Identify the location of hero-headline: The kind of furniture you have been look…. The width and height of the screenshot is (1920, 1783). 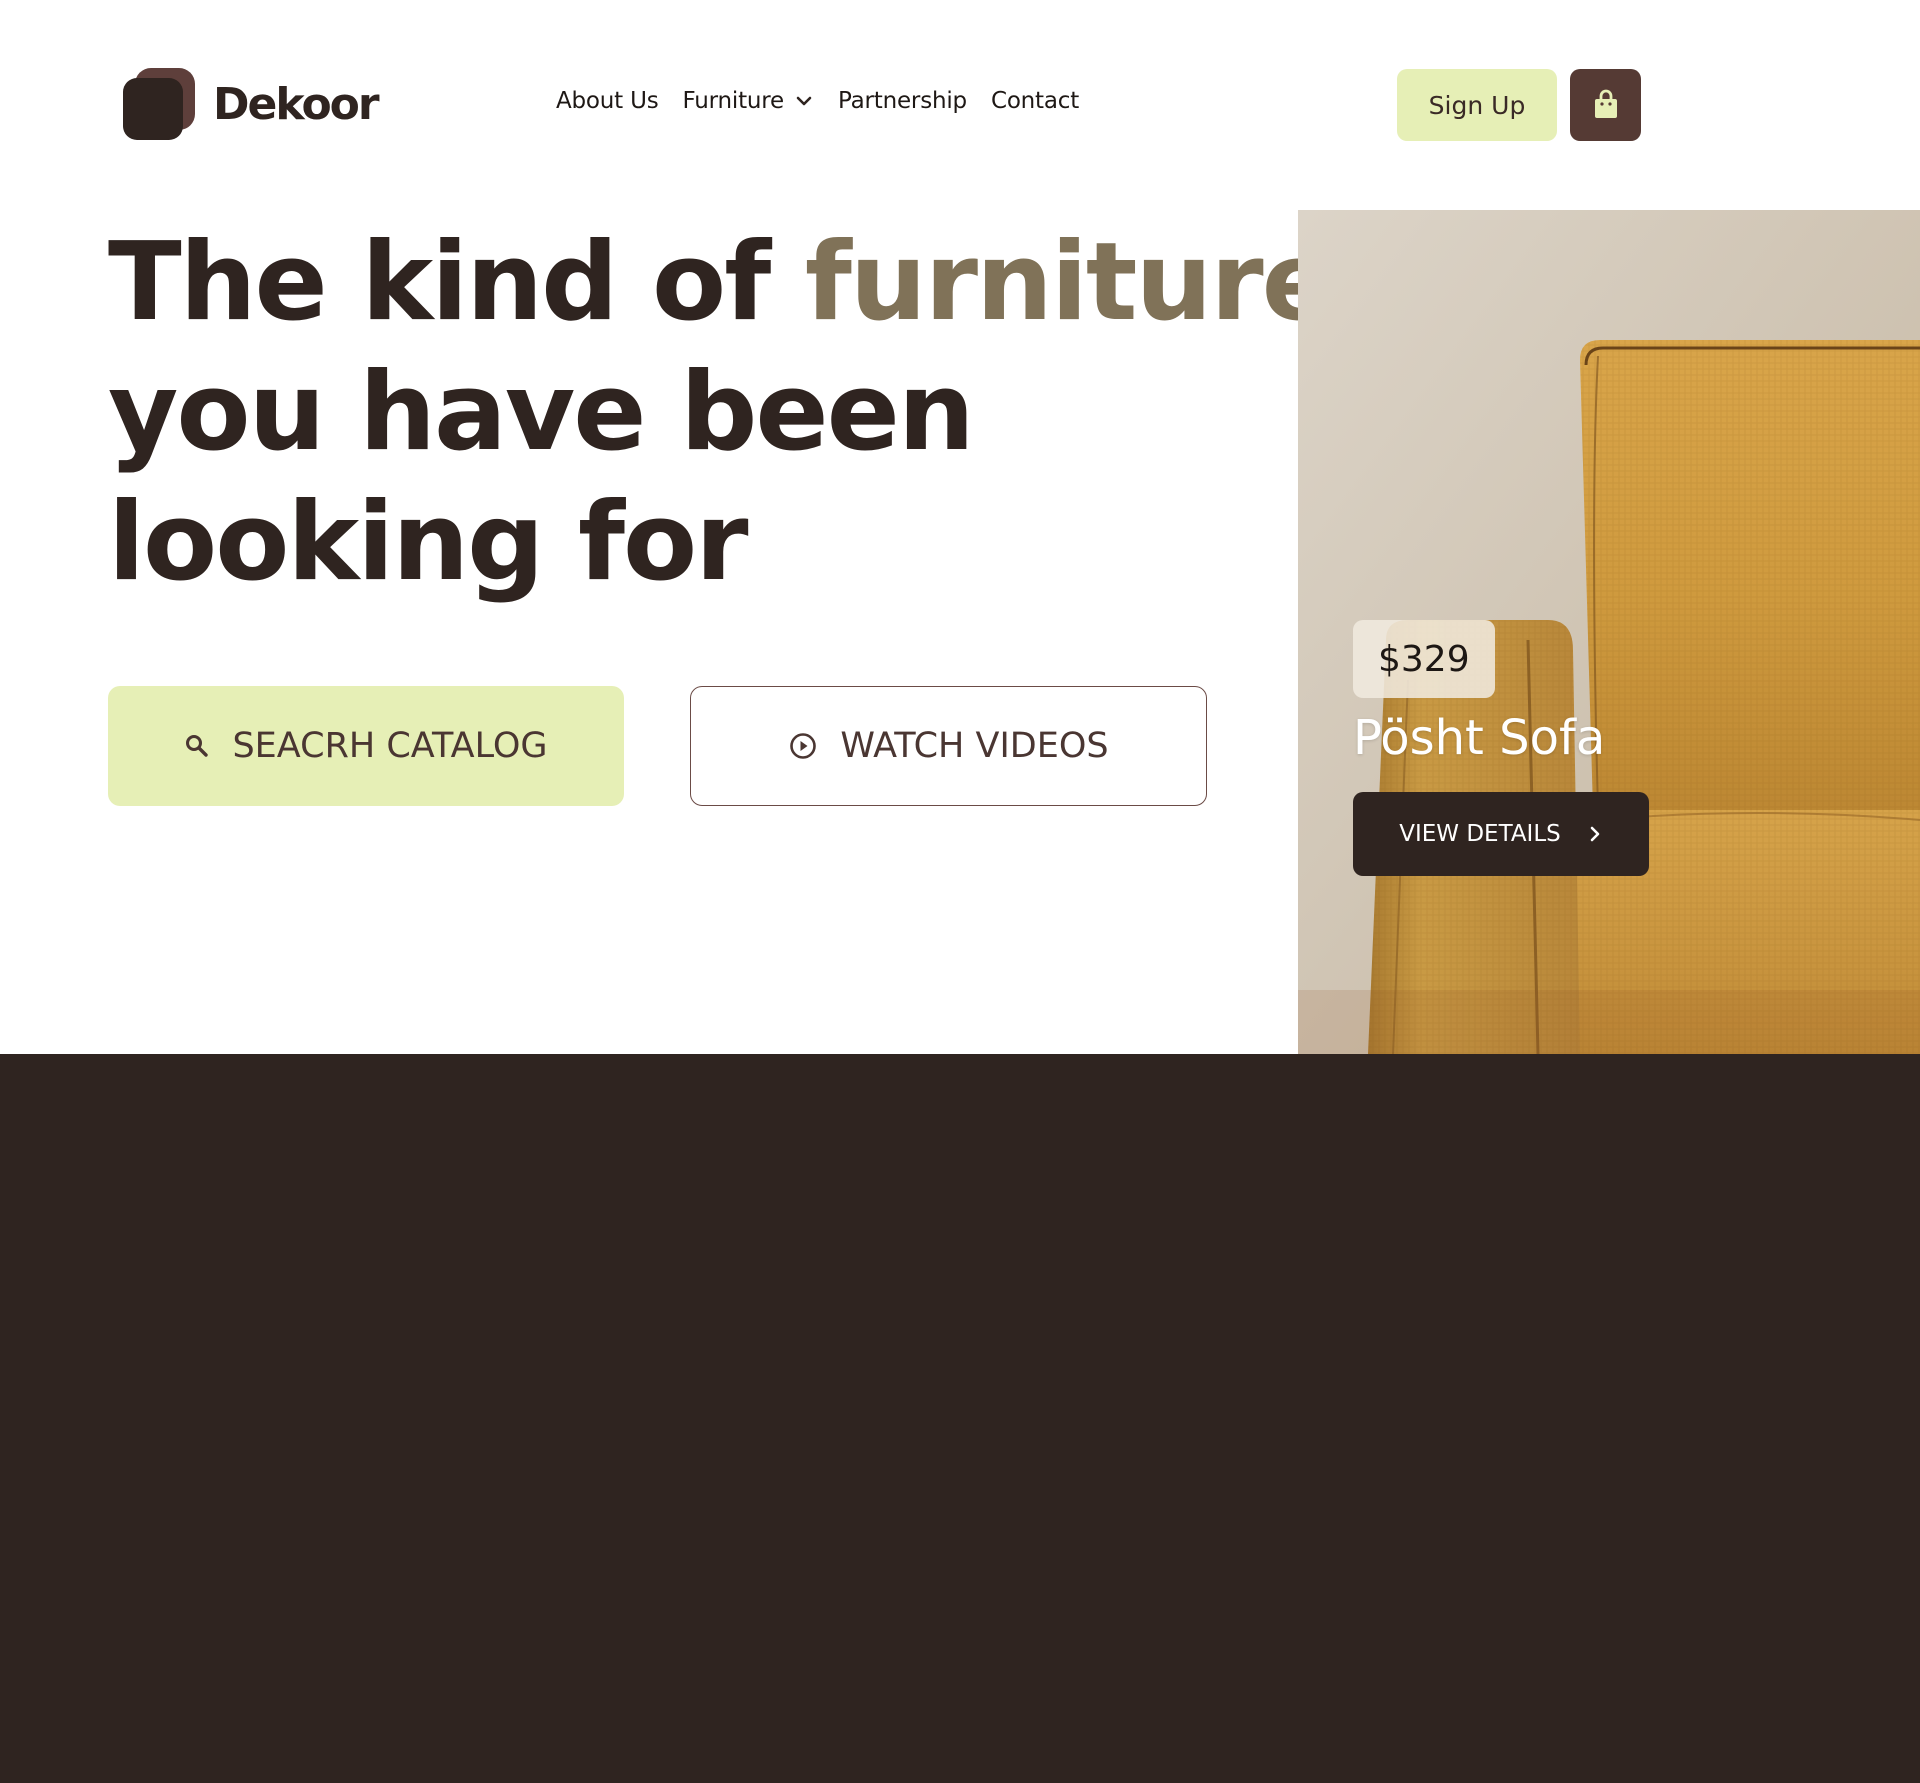
(721, 413).